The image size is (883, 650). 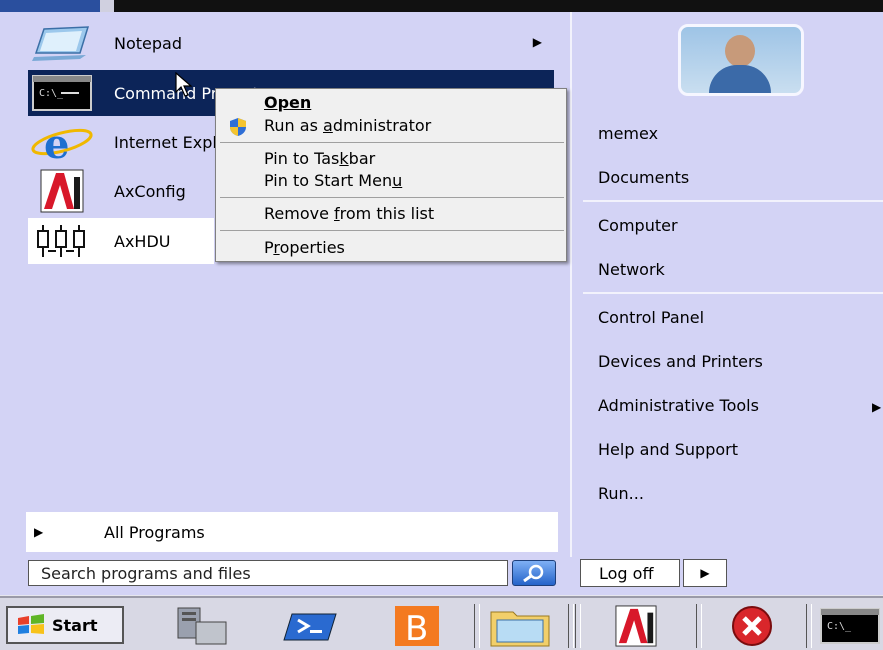 What do you see at coordinates (310, 626) in the screenshot?
I see `powershell-icon` at bounding box center [310, 626].